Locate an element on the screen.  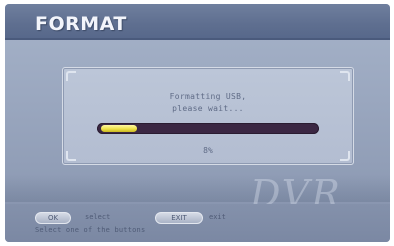
footer-hint: Select one of the buttons is located at coordinates (90, 230).